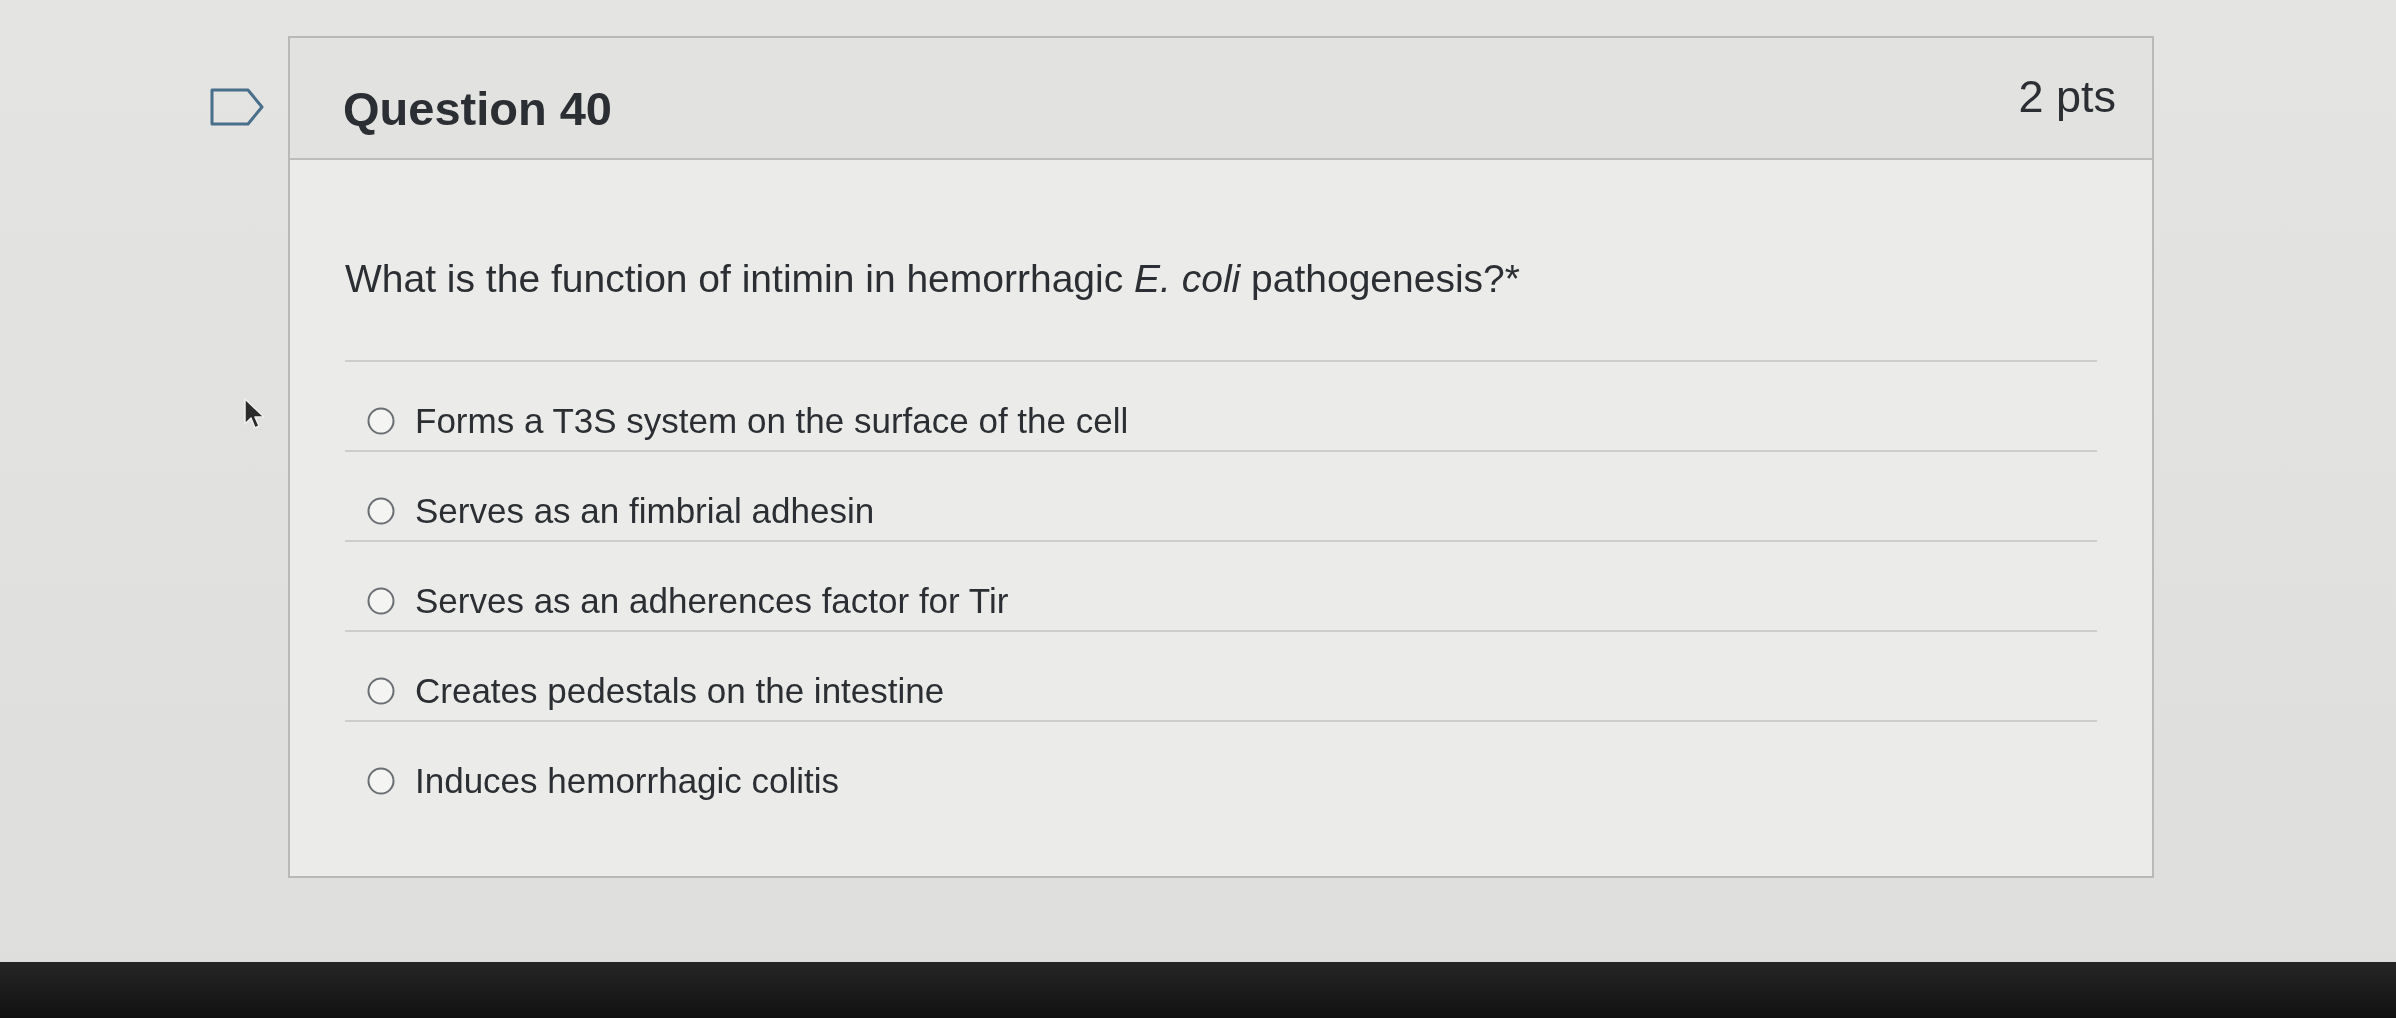 This screenshot has width=2396, height=1018. Describe the element at coordinates (477, 109) in the screenshot. I see `question-title: Question 40` at that location.